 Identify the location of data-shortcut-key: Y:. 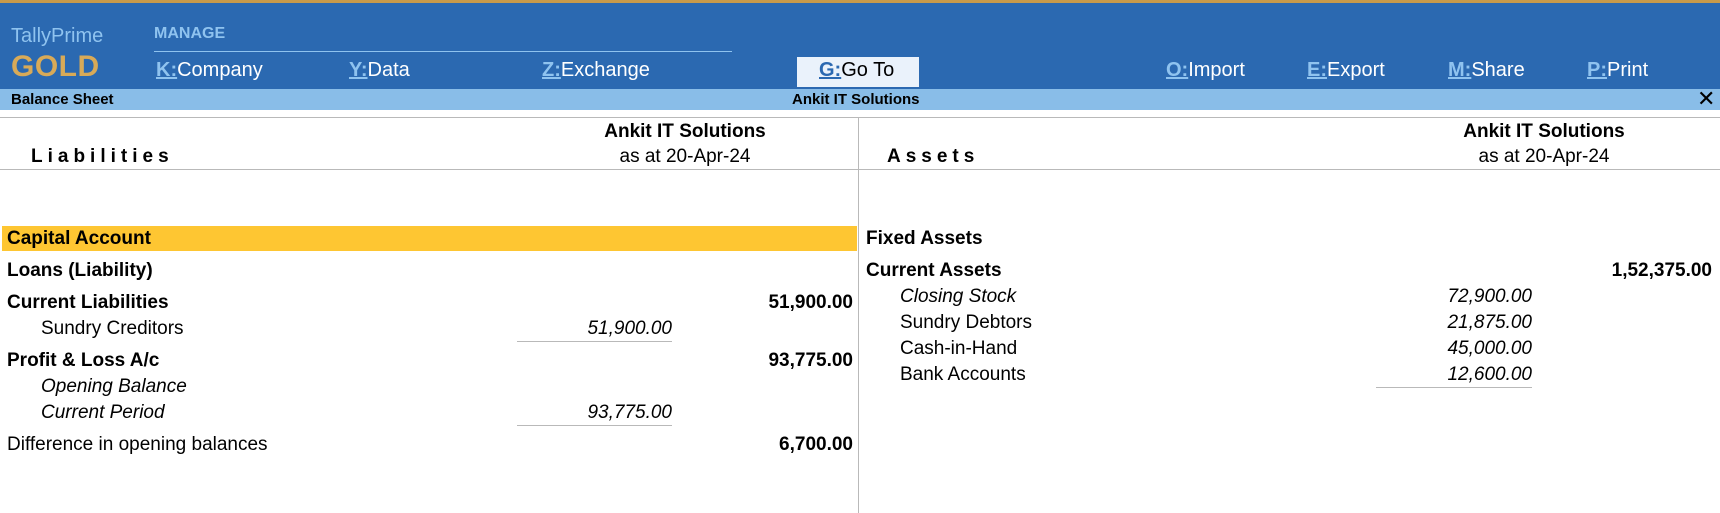
(358, 70).